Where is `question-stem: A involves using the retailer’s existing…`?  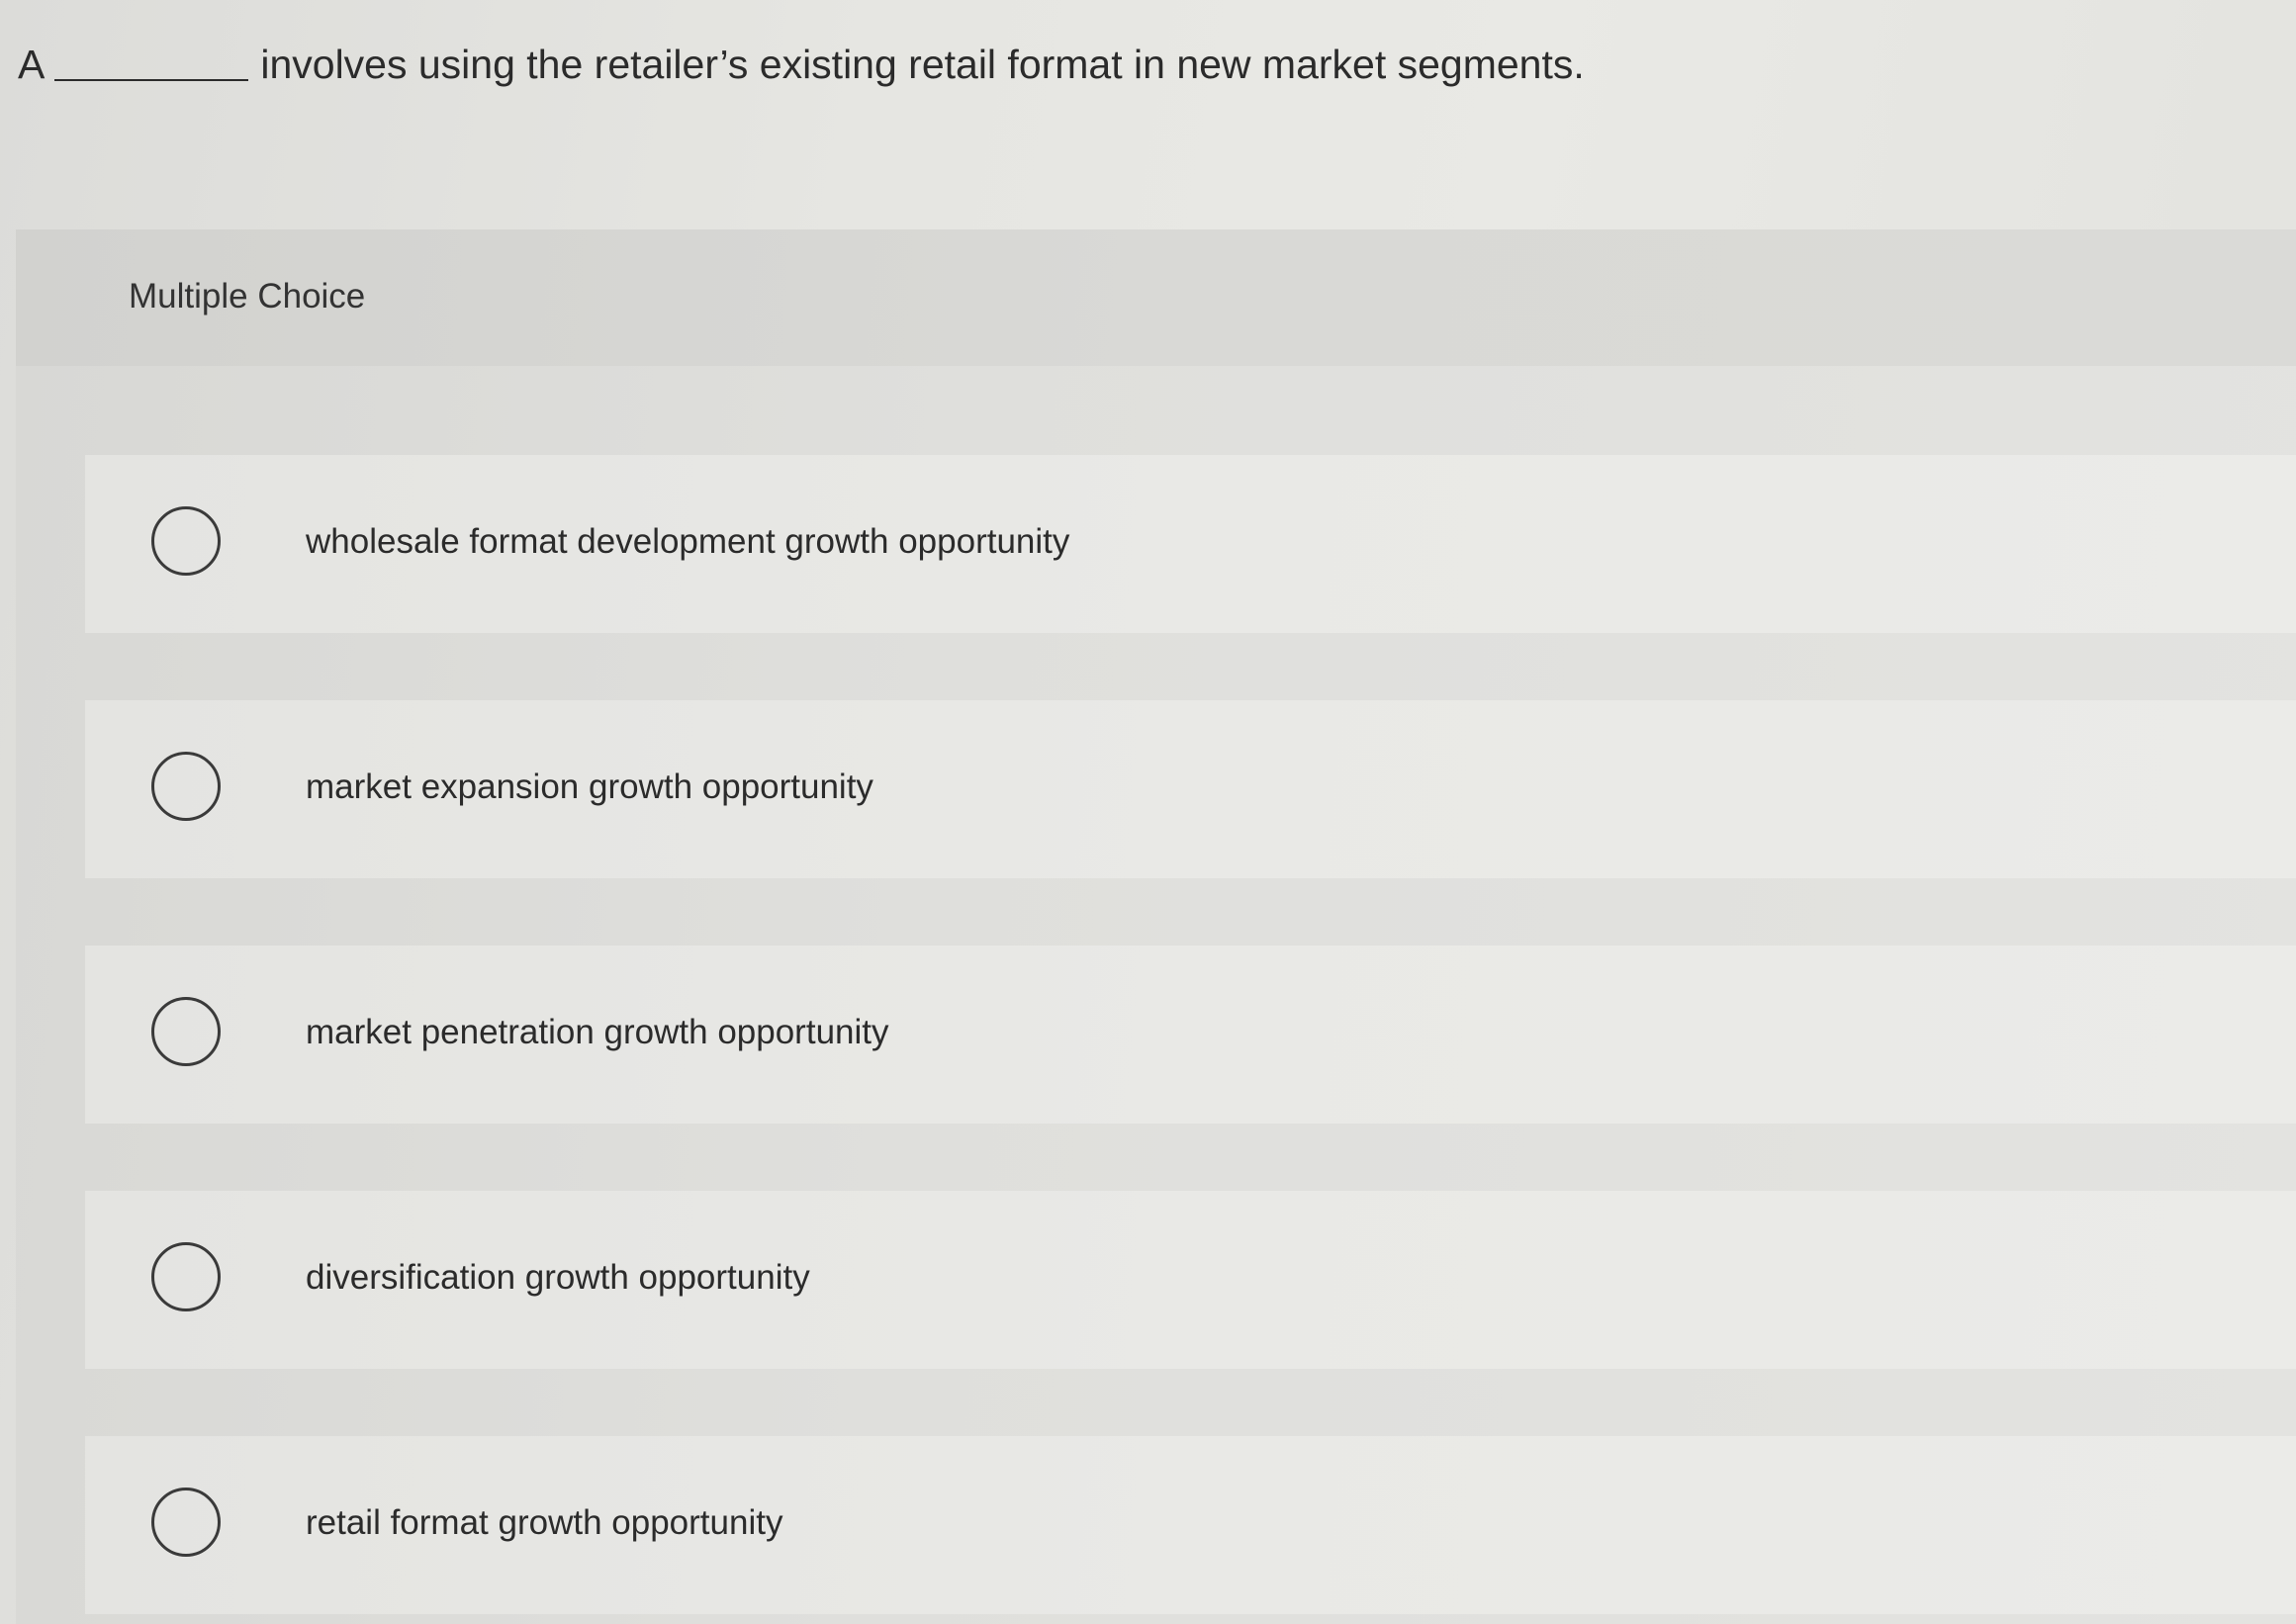
question-stem: A involves using the retailer’s existing… is located at coordinates (1131, 64).